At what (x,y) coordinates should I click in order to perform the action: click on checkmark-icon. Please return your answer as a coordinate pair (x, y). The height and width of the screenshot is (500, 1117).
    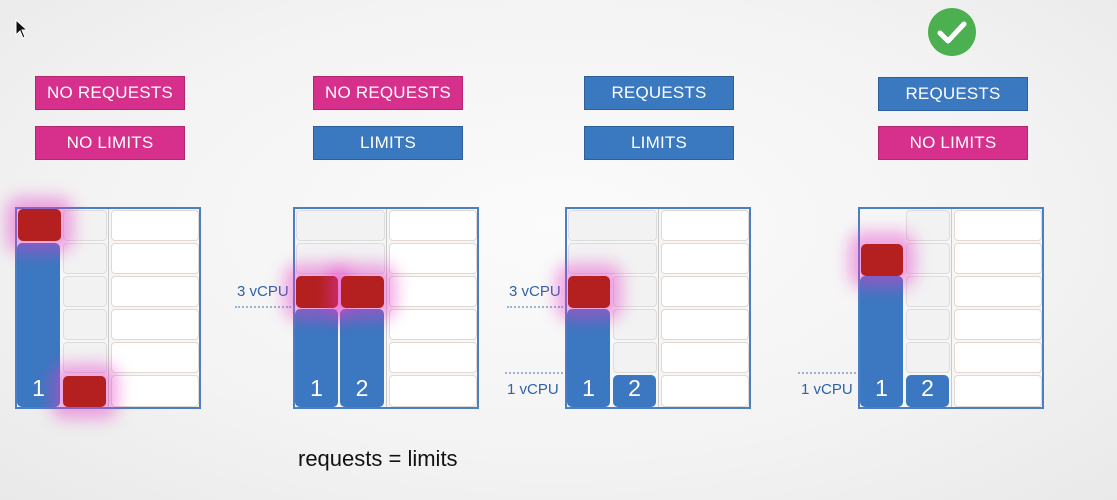
    Looking at the image, I should click on (952, 32).